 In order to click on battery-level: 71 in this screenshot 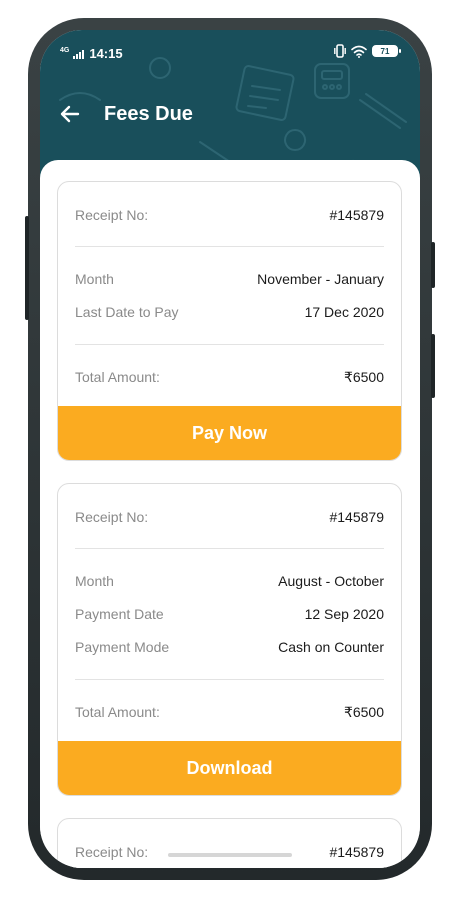, I will do `click(385, 51)`.